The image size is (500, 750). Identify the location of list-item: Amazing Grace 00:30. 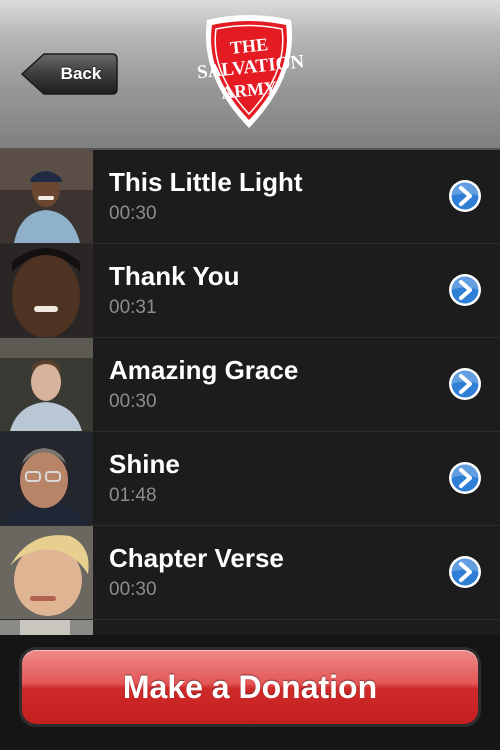
(250, 385).